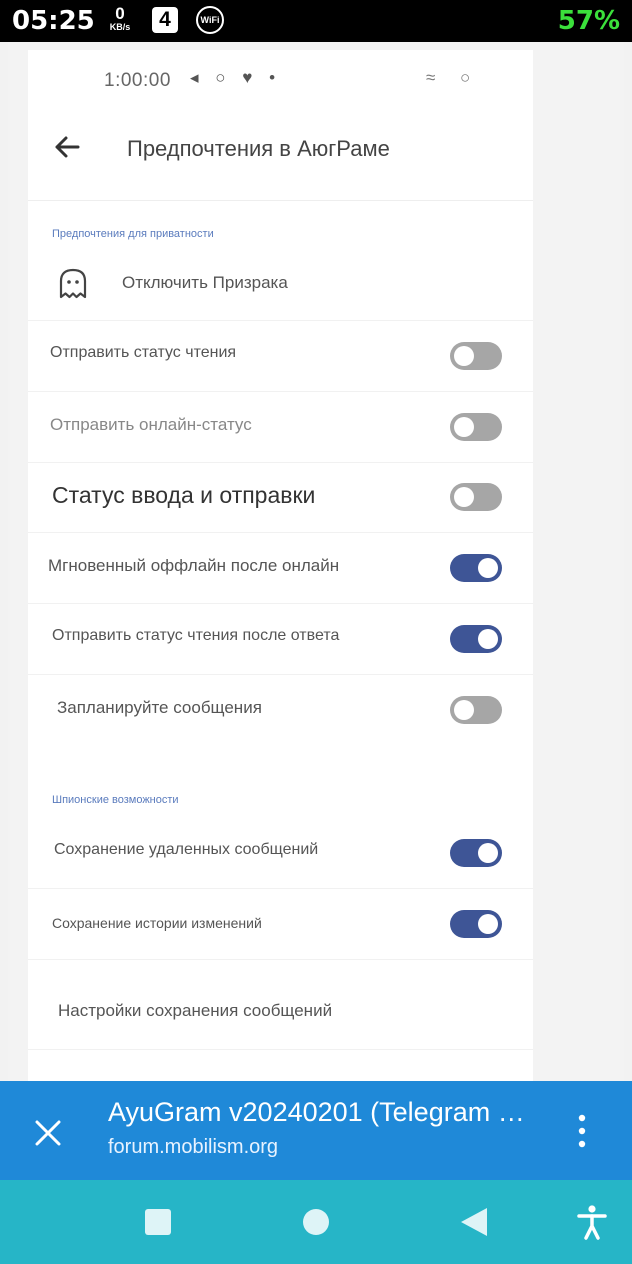 The height and width of the screenshot is (1264, 632). Describe the element at coordinates (53, 21) in the screenshot. I see `status-time: 05:25` at that location.